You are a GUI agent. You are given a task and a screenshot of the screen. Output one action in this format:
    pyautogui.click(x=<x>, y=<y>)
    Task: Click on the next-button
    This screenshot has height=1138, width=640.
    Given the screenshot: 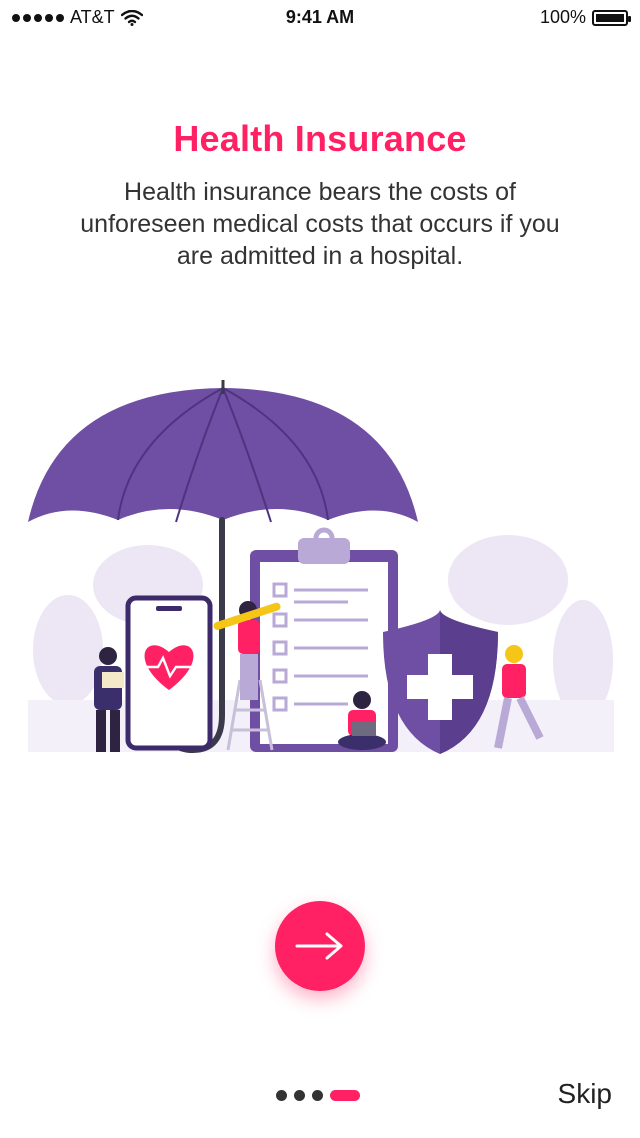 What is the action you would take?
    pyautogui.click(x=320, y=946)
    